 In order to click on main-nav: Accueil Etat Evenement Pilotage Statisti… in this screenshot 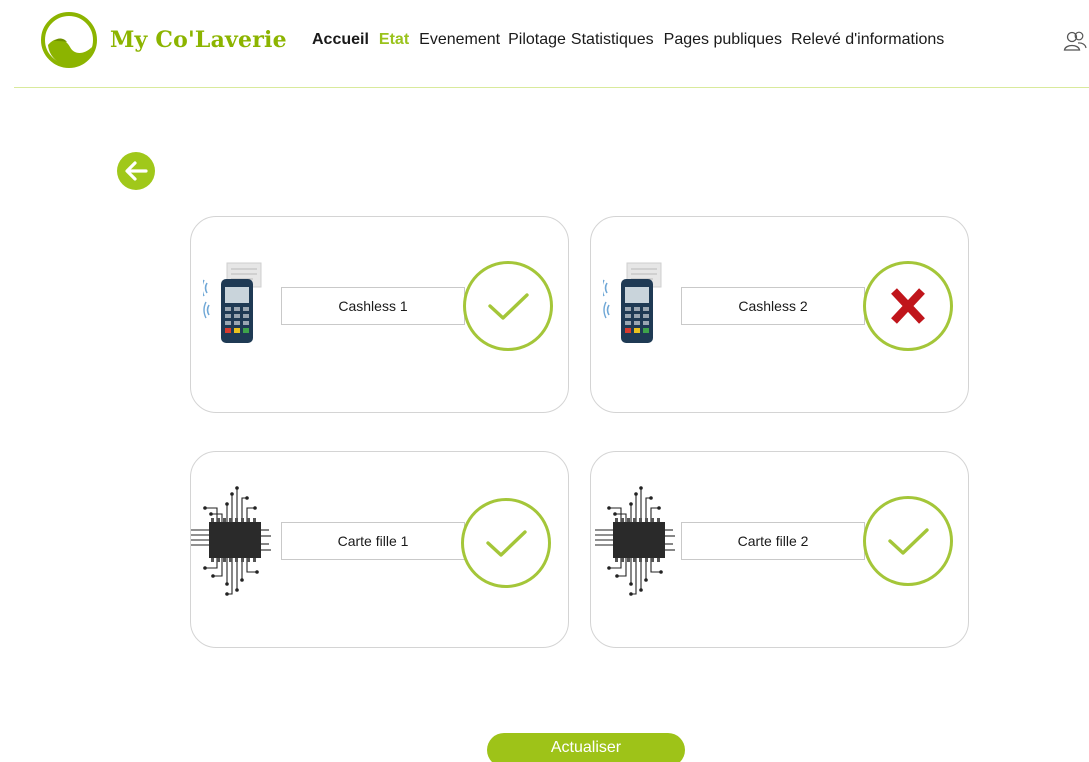, I will do `click(628, 43)`.